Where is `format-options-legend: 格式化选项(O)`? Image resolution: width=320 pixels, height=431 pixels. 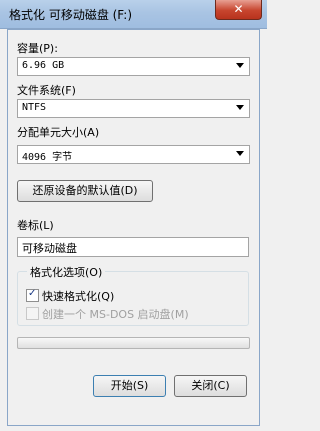
format-options-legend: 格式化选项(O) is located at coordinates (66, 272).